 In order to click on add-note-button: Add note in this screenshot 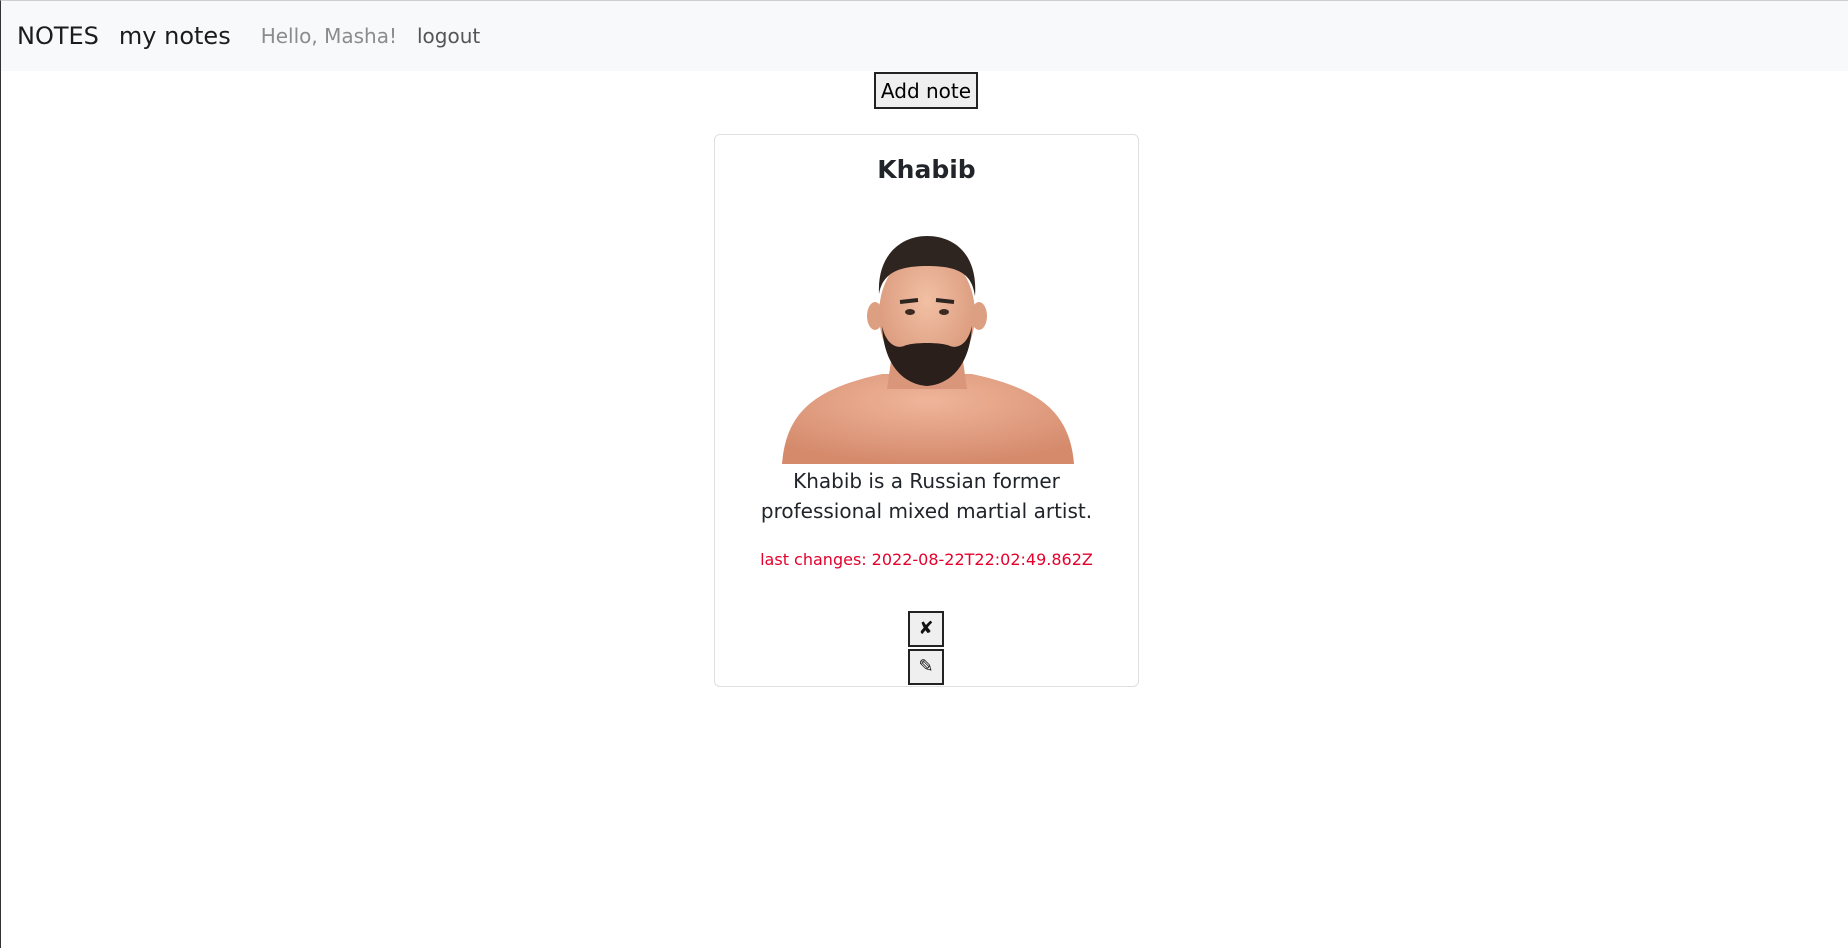, I will do `click(926, 90)`.